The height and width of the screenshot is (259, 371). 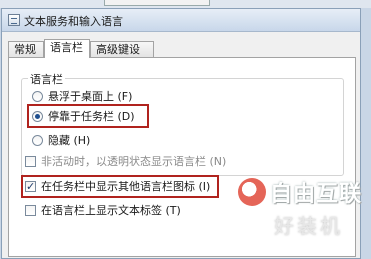 What do you see at coordinates (134, 161) in the screenshot?
I see `checkbox-label: 非活动时，以透明状态显示语言栏 (N)` at bounding box center [134, 161].